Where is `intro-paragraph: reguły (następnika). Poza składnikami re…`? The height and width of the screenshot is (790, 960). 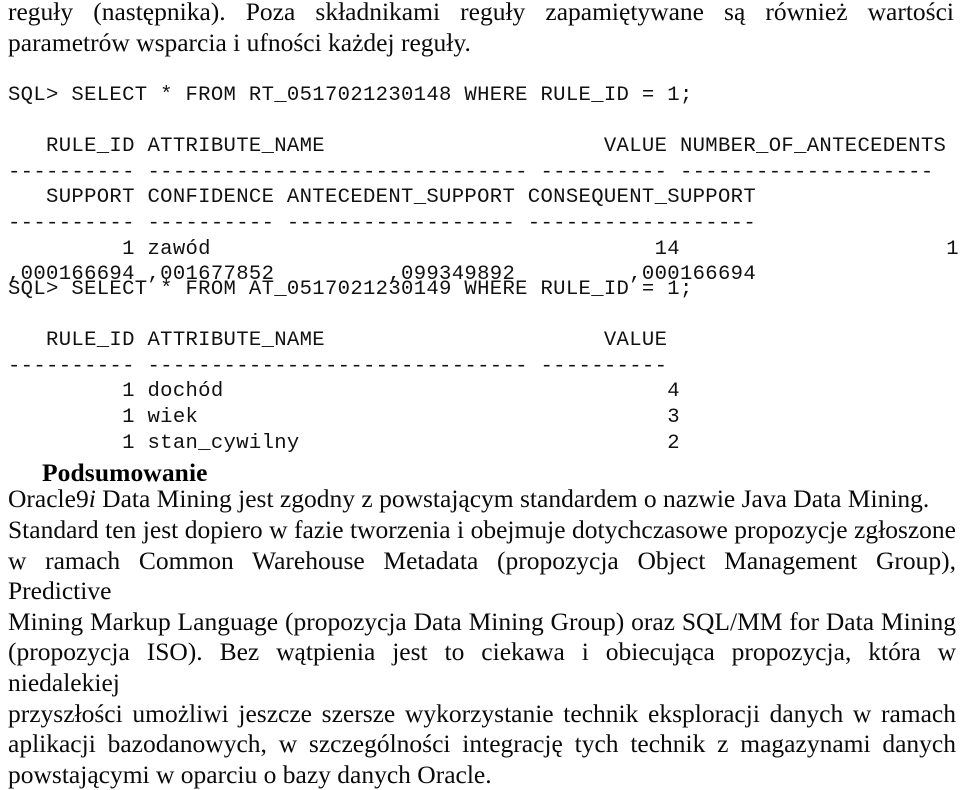 intro-paragraph: reguły (następnika). Poza składnikami re… is located at coordinates (481, 29).